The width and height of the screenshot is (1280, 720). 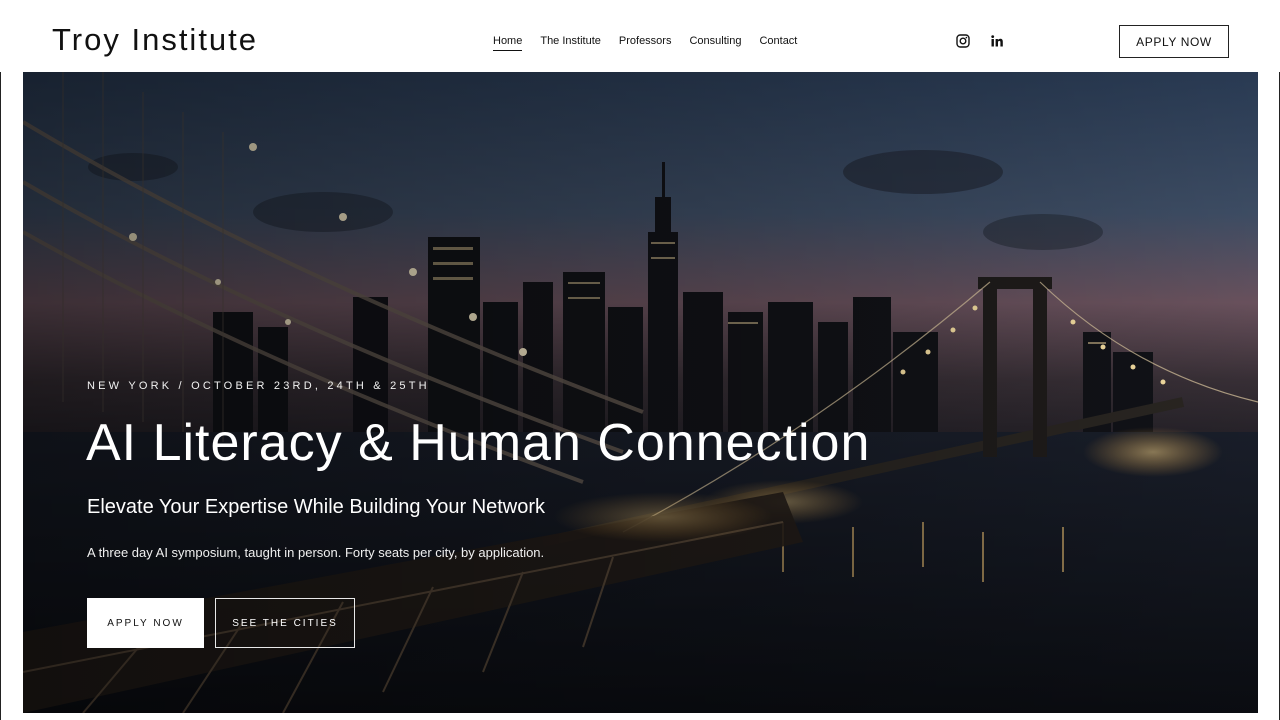 What do you see at coordinates (285, 623) in the screenshot?
I see `see-cities-button: SEE THE CITIES` at bounding box center [285, 623].